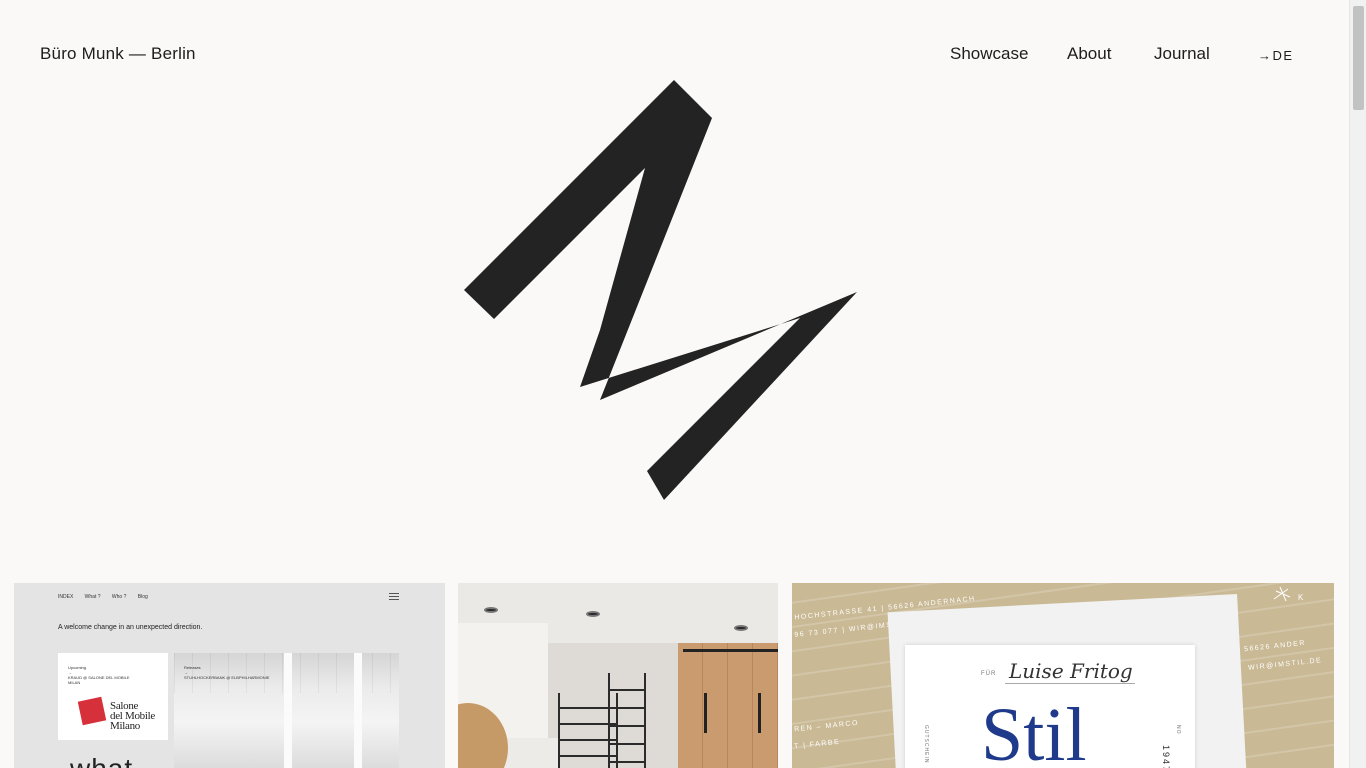  What do you see at coordinates (989, 54) in the screenshot?
I see `nav-showcase: Showcase` at bounding box center [989, 54].